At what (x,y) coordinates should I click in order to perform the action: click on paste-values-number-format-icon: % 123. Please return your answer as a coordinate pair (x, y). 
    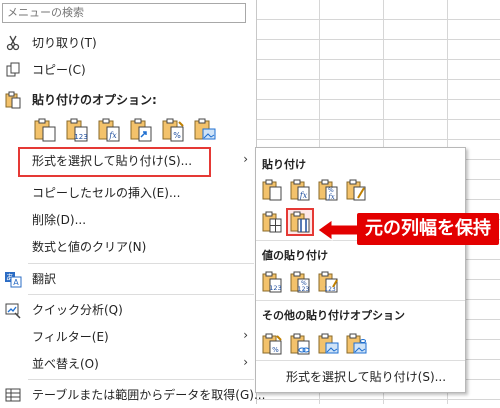
    Looking at the image, I should click on (300, 282).